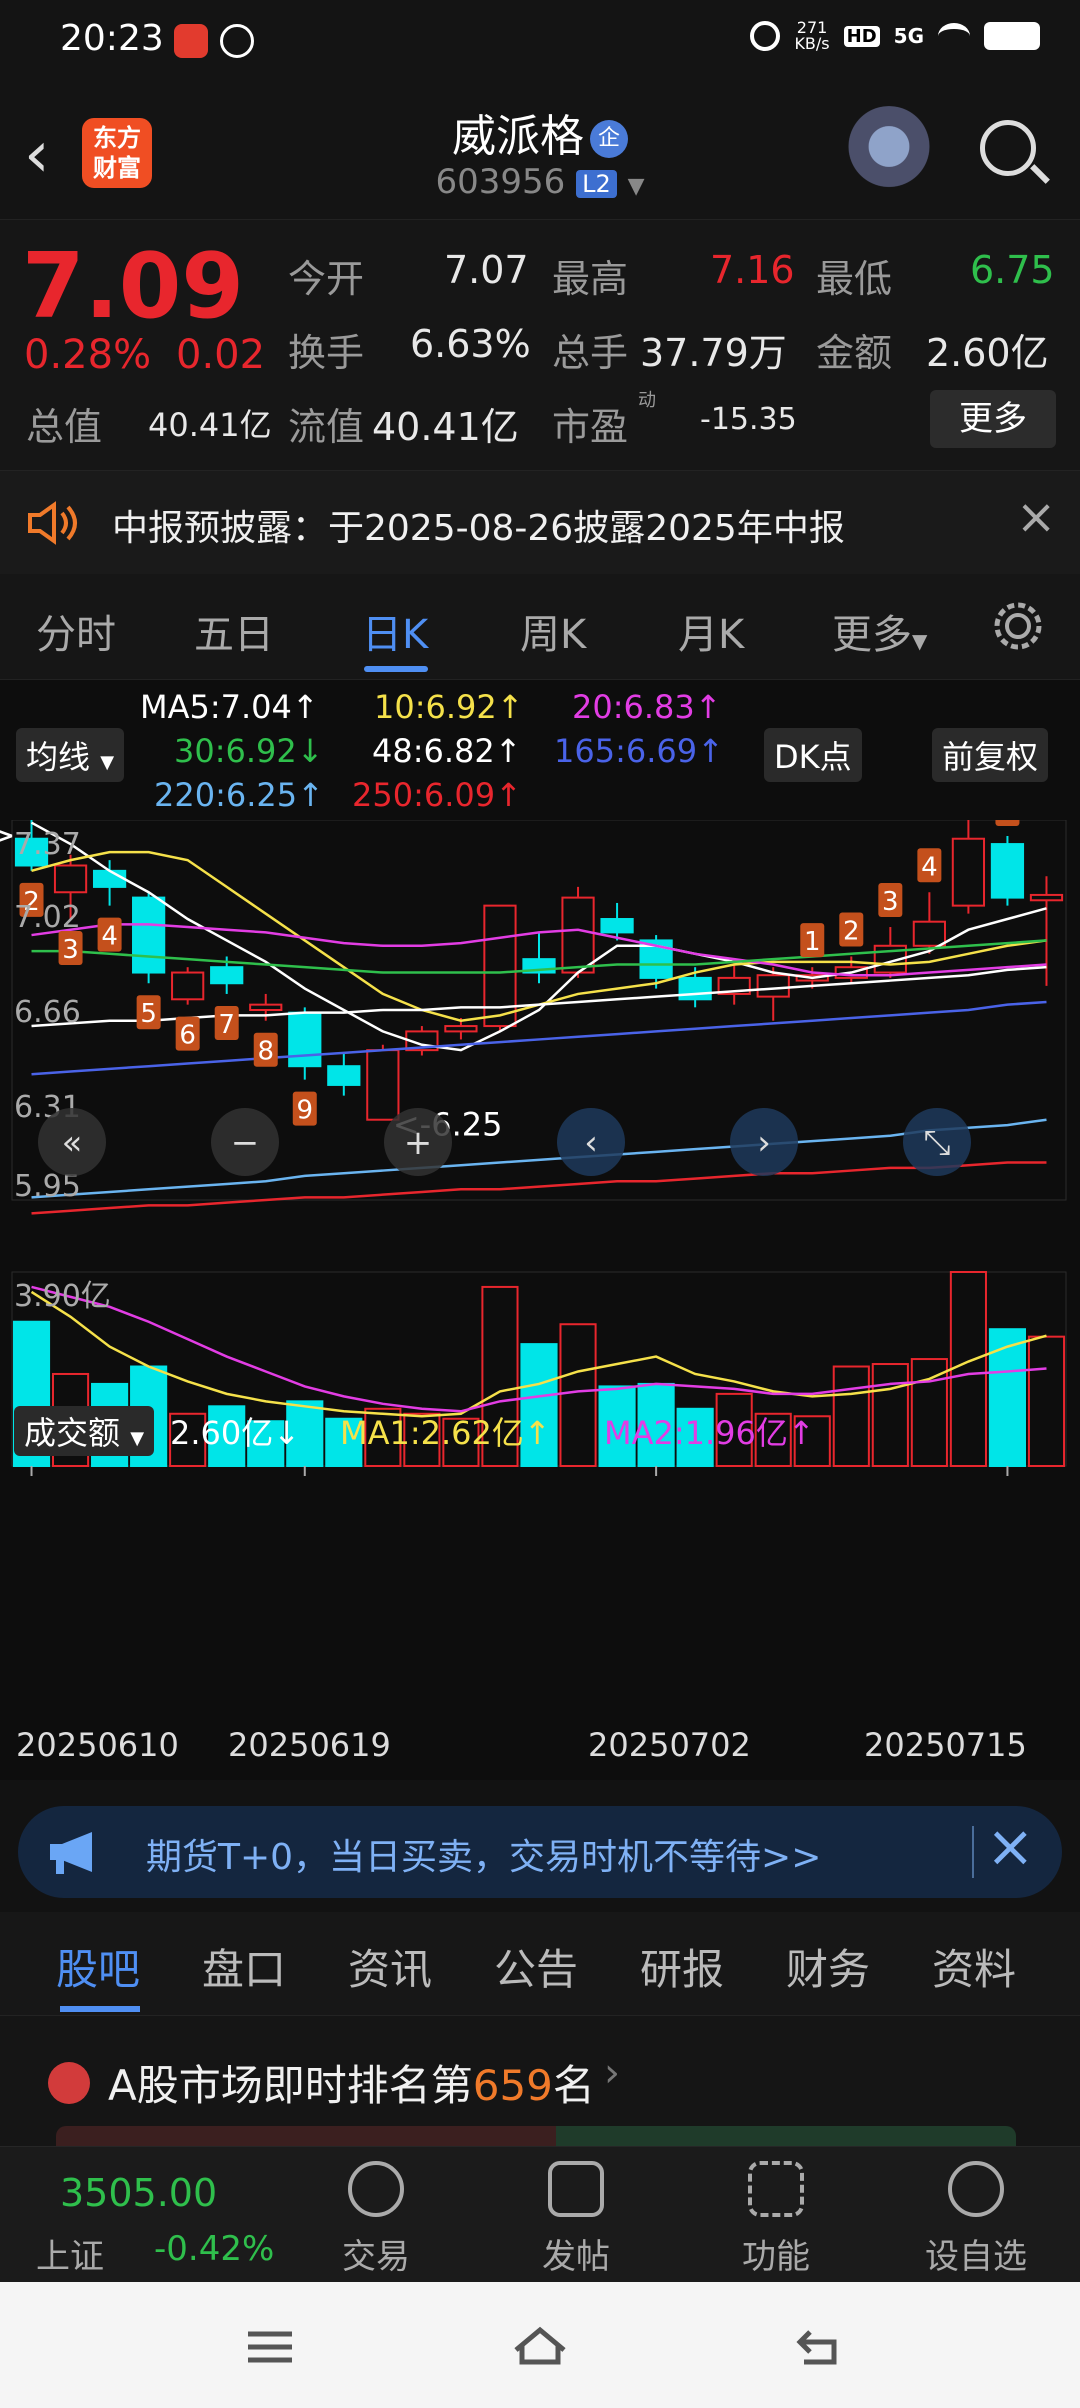  I want to click on tab-research: 研报, so click(682, 1966).